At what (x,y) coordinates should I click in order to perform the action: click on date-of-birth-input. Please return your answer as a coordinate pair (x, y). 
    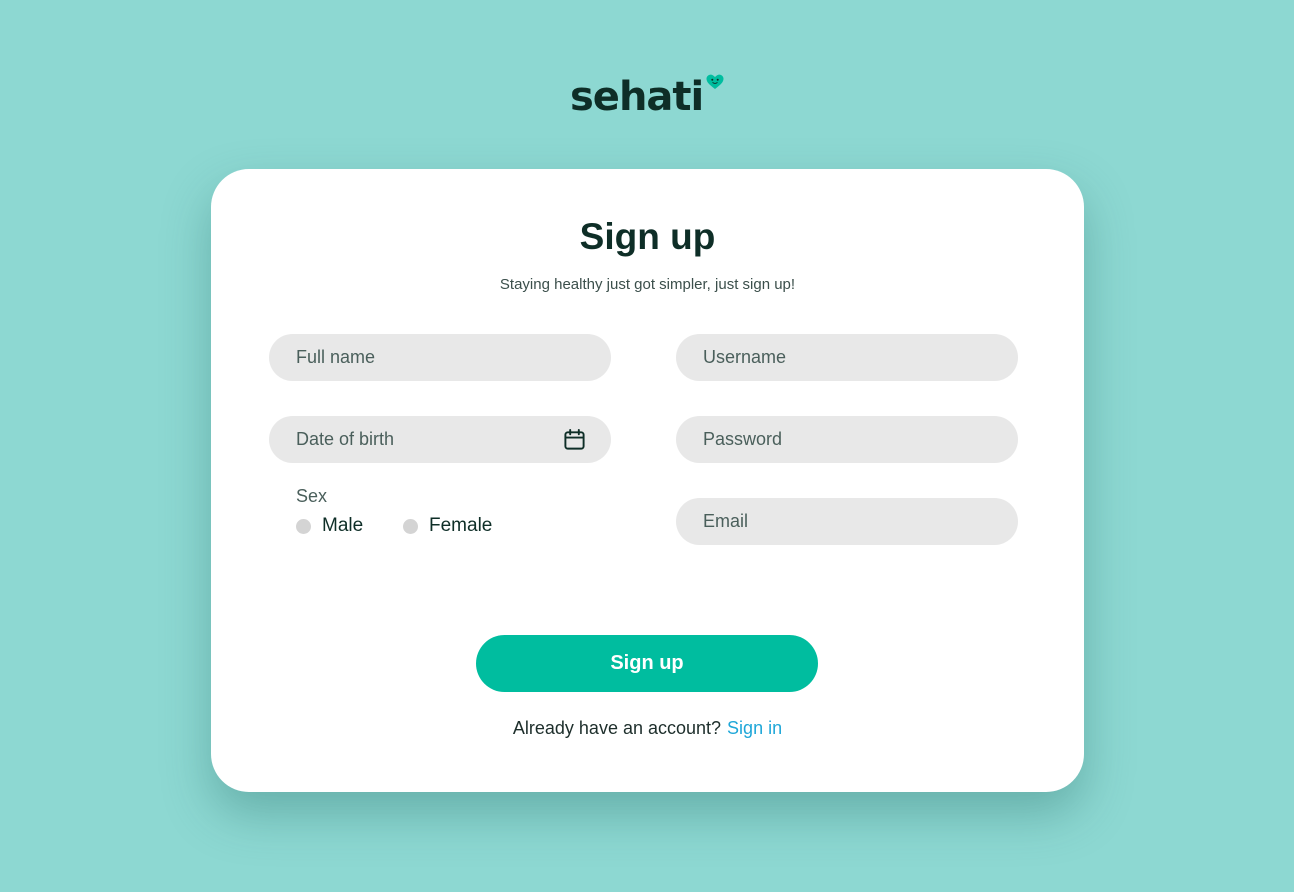
    Looking at the image, I should click on (440, 439).